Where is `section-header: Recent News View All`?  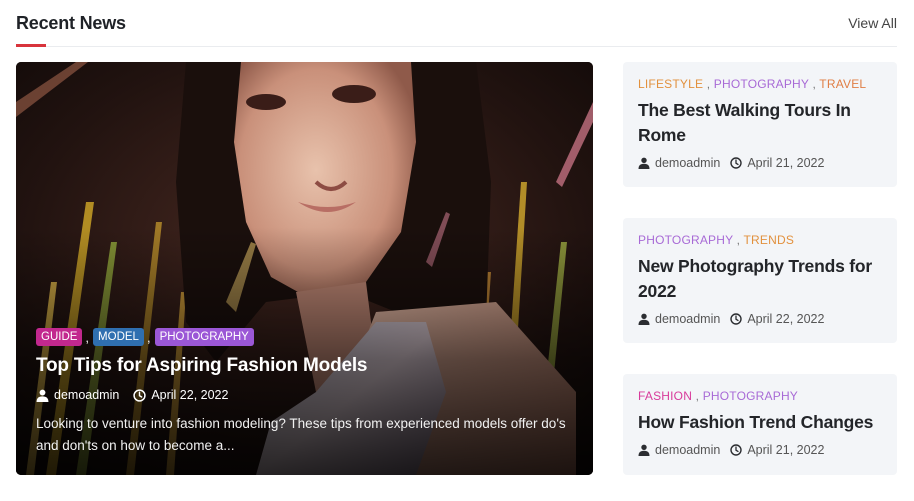
section-header: Recent News View All is located at coordinates (456, 23).